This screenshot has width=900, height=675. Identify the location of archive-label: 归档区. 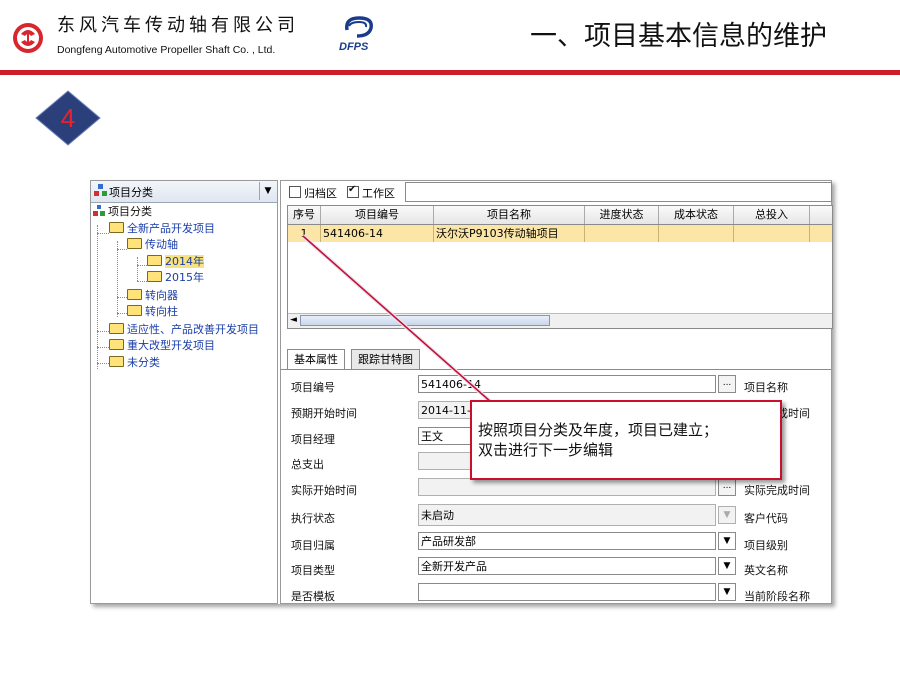
(320, 193).